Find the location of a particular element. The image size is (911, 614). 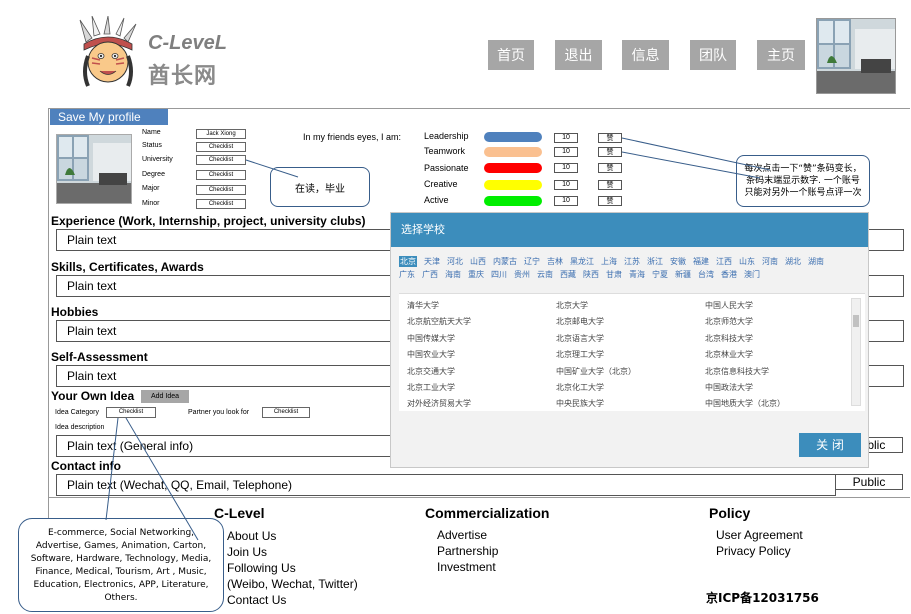

profile-photo is located at coordinates (94, 169).